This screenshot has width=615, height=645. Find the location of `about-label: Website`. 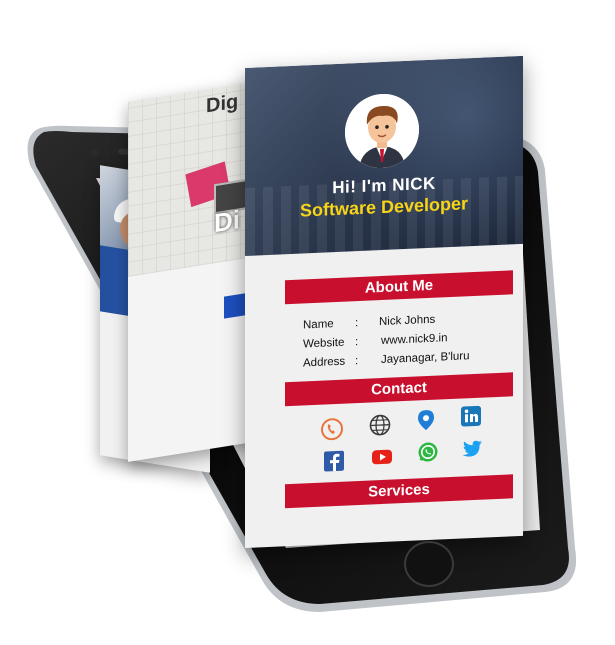

about-label: Website is located at coordinates (324, 343).